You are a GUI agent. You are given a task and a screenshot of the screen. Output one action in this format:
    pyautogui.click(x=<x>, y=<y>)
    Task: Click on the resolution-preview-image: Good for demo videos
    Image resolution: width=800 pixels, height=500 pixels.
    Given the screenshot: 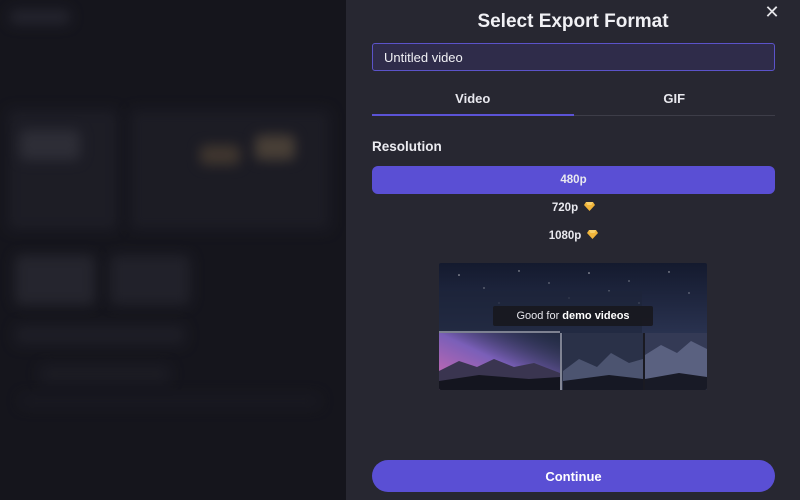 What is the action you would take?
    pyautogui.click(x=573, y=326)
    